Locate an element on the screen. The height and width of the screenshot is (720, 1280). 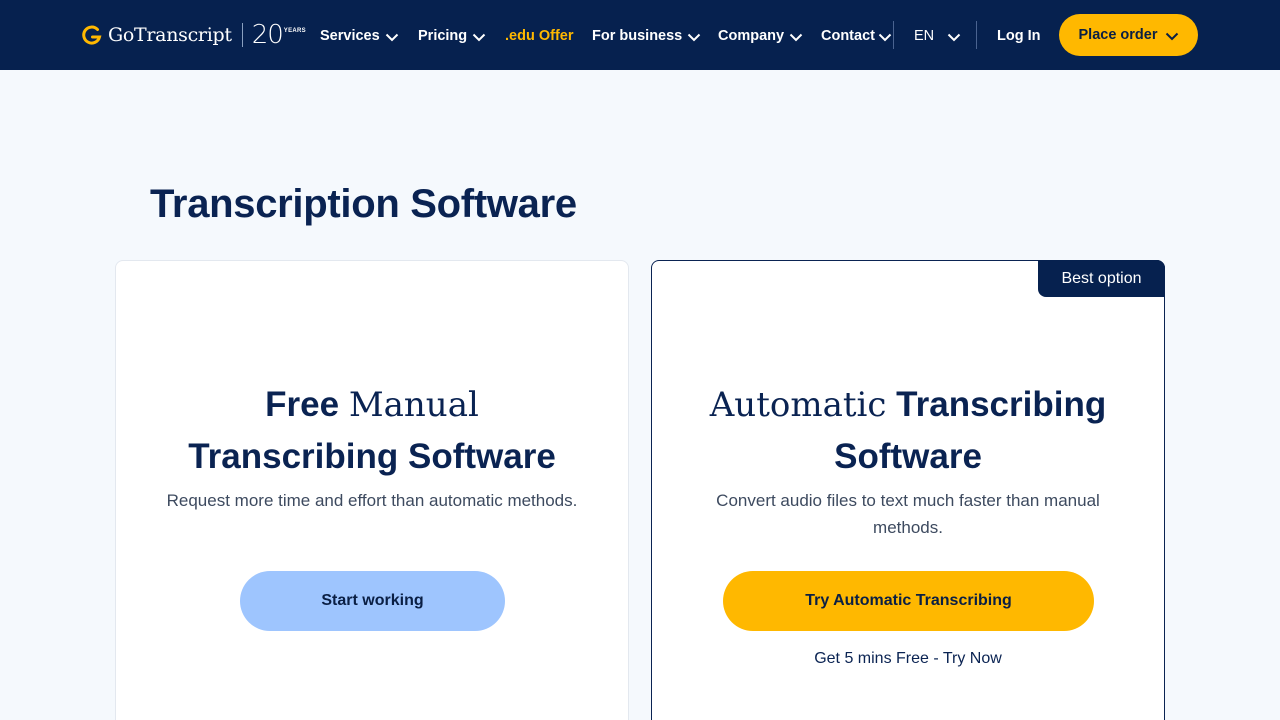
nav-pricing: Pricing is located at coordinates (452, 36).